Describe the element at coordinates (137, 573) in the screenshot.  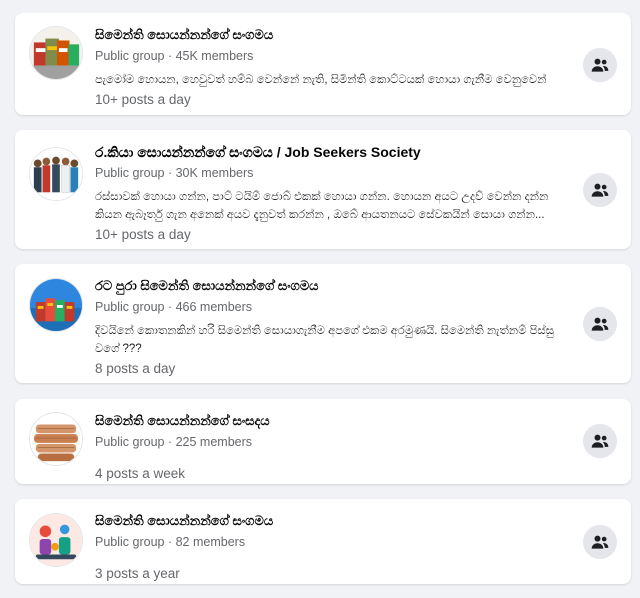
I see `group-post-frequency: 3 posts a year` at that location.